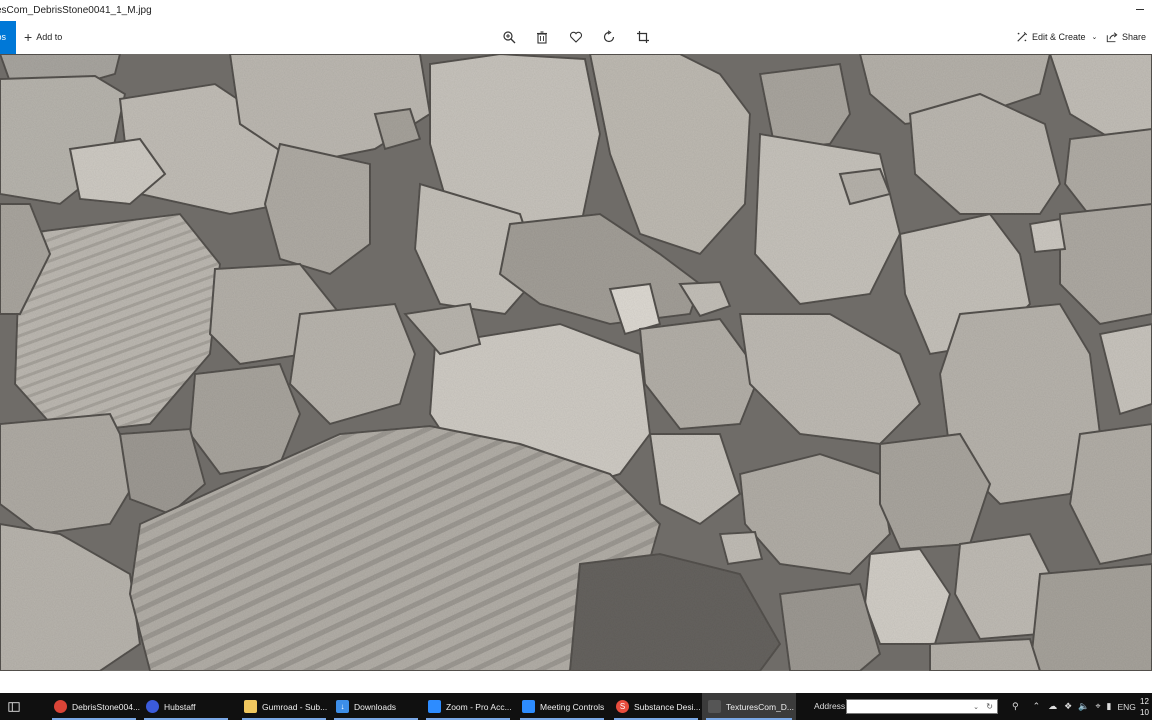 The height and width of the screenshot is (720, 1152). Describe the element at coordinates (60, 706) in the screenshot. I see `chrome-icon` at that location.